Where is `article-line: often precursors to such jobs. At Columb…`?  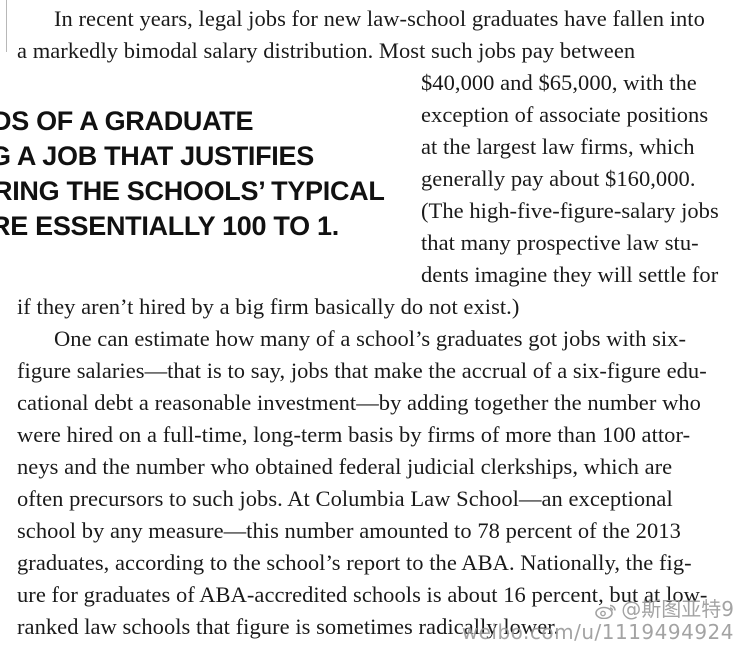
article-line: often precursors to such jobs. At Columb… is located at coordinates (345, 498).